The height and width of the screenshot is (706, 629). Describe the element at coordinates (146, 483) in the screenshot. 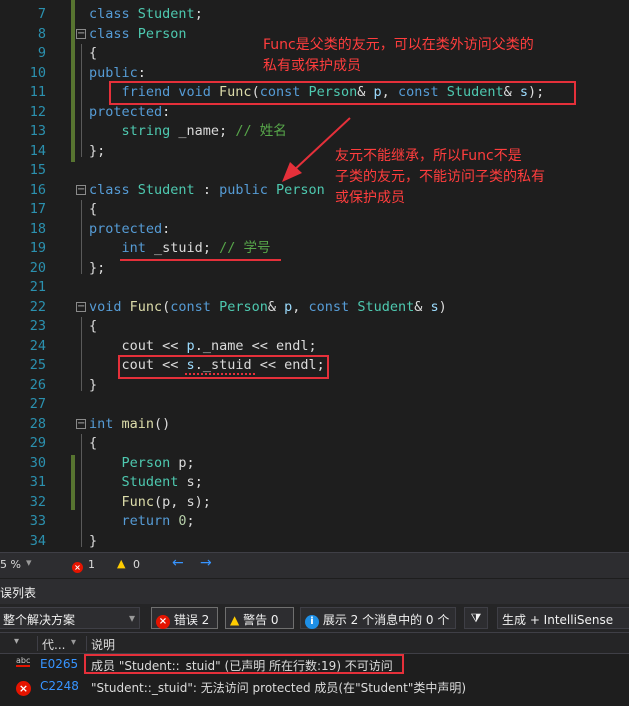

I see `code-line: Student s;` at that location.